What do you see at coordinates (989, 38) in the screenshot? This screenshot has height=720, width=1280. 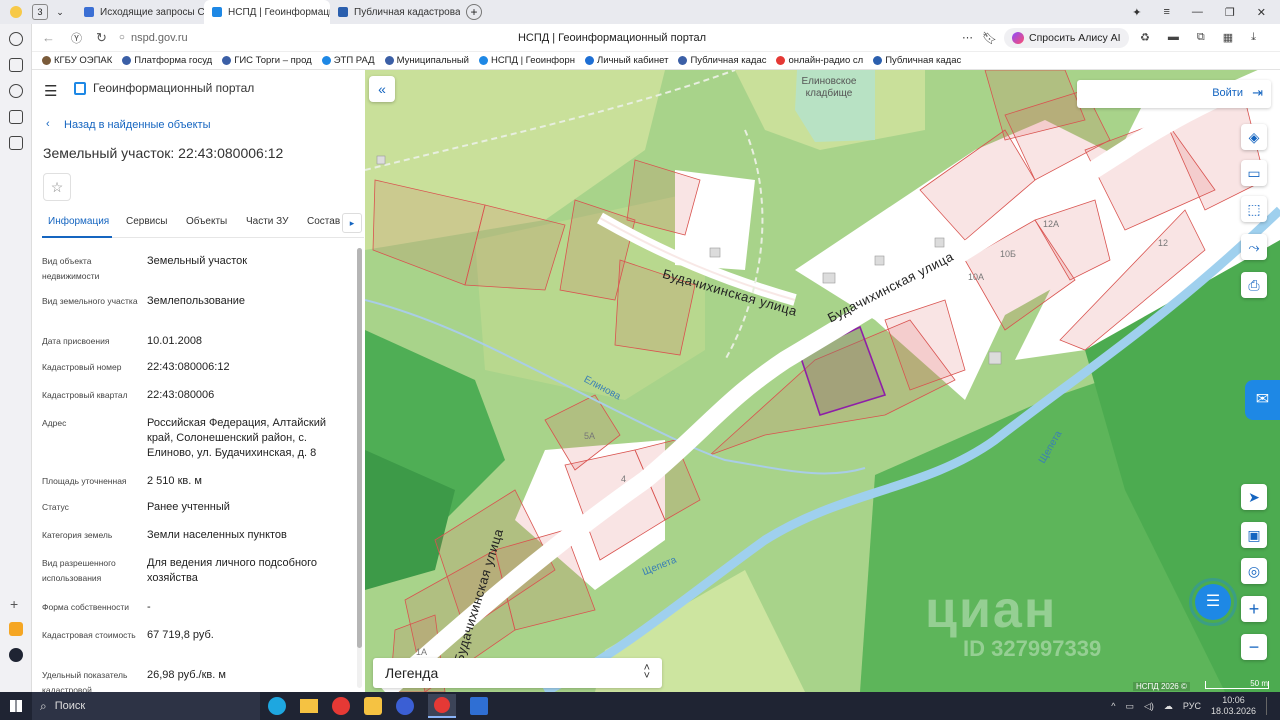 I see `bookmark-icon: 🔖︎` at bounding box center [989, 38].